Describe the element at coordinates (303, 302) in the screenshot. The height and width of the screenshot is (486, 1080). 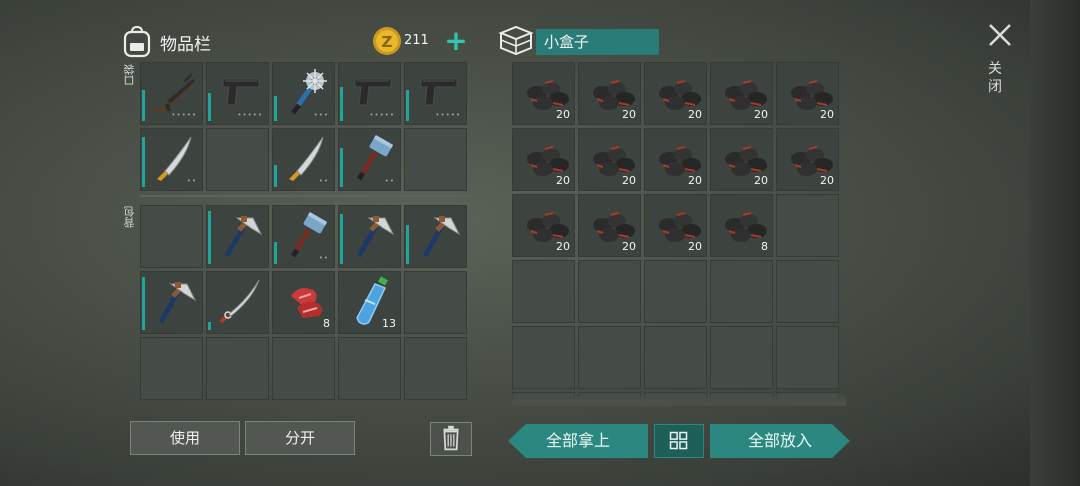
I see `backpack-slot: 8` at that location.